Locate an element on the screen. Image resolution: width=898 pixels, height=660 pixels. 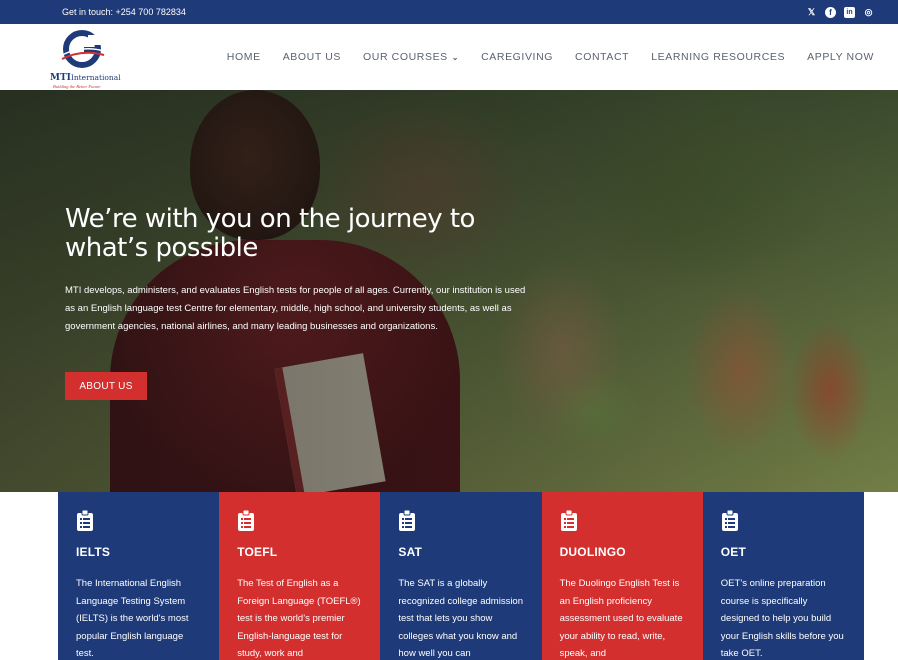
logo-brand: MTIInternational is located at coordinates (85, 78).